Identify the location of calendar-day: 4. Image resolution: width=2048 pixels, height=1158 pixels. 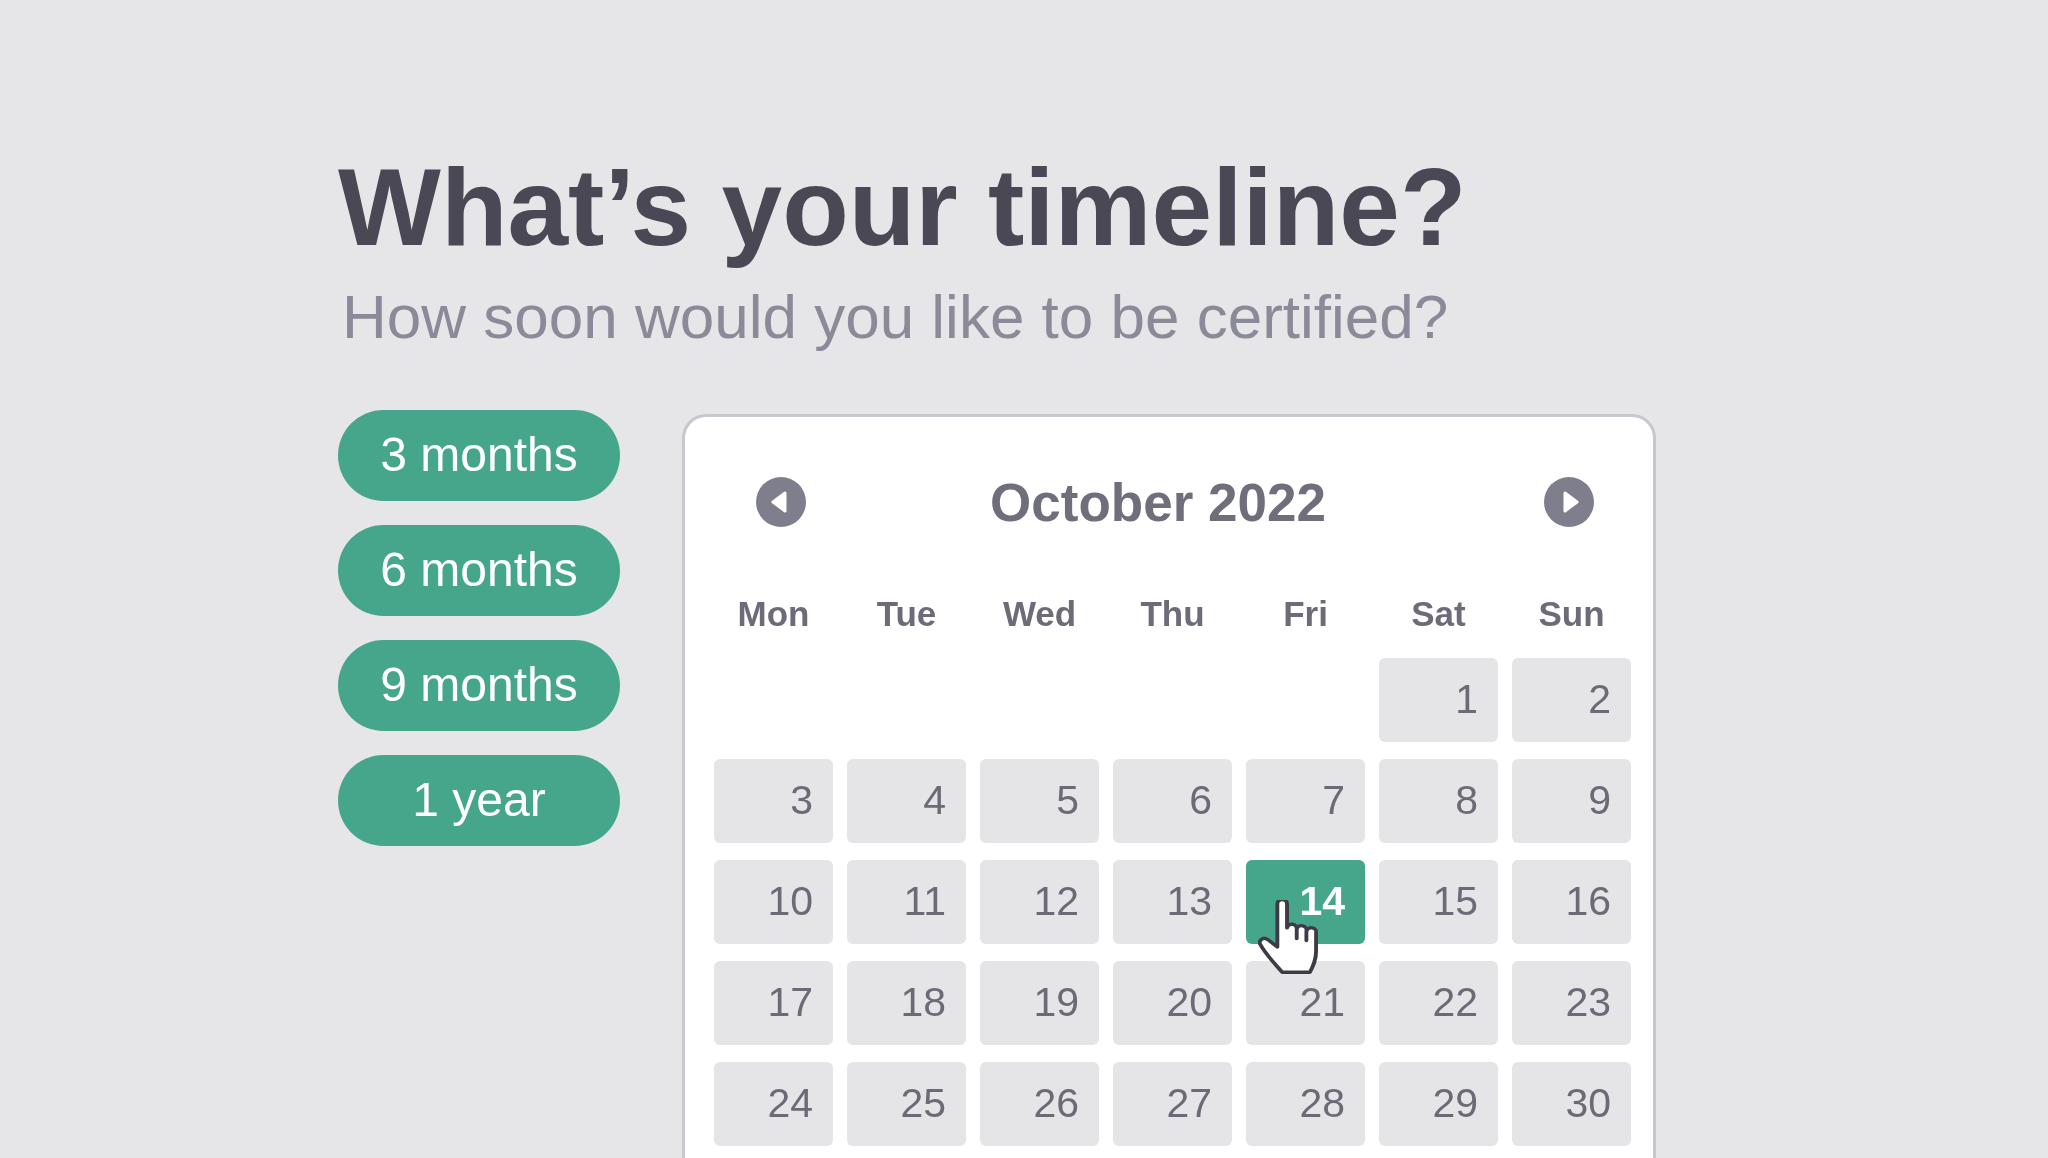
(906, 800).